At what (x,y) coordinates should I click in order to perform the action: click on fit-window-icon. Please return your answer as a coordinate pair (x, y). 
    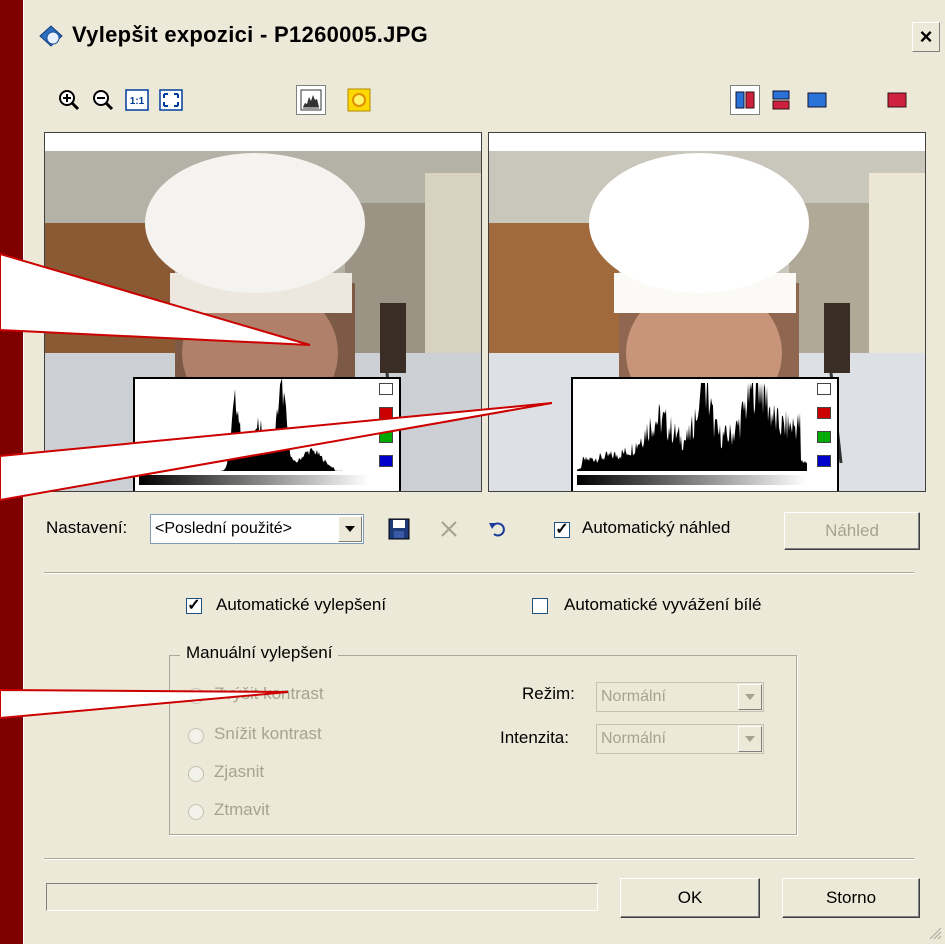
    Looking at the image, I should click on (171, 100).